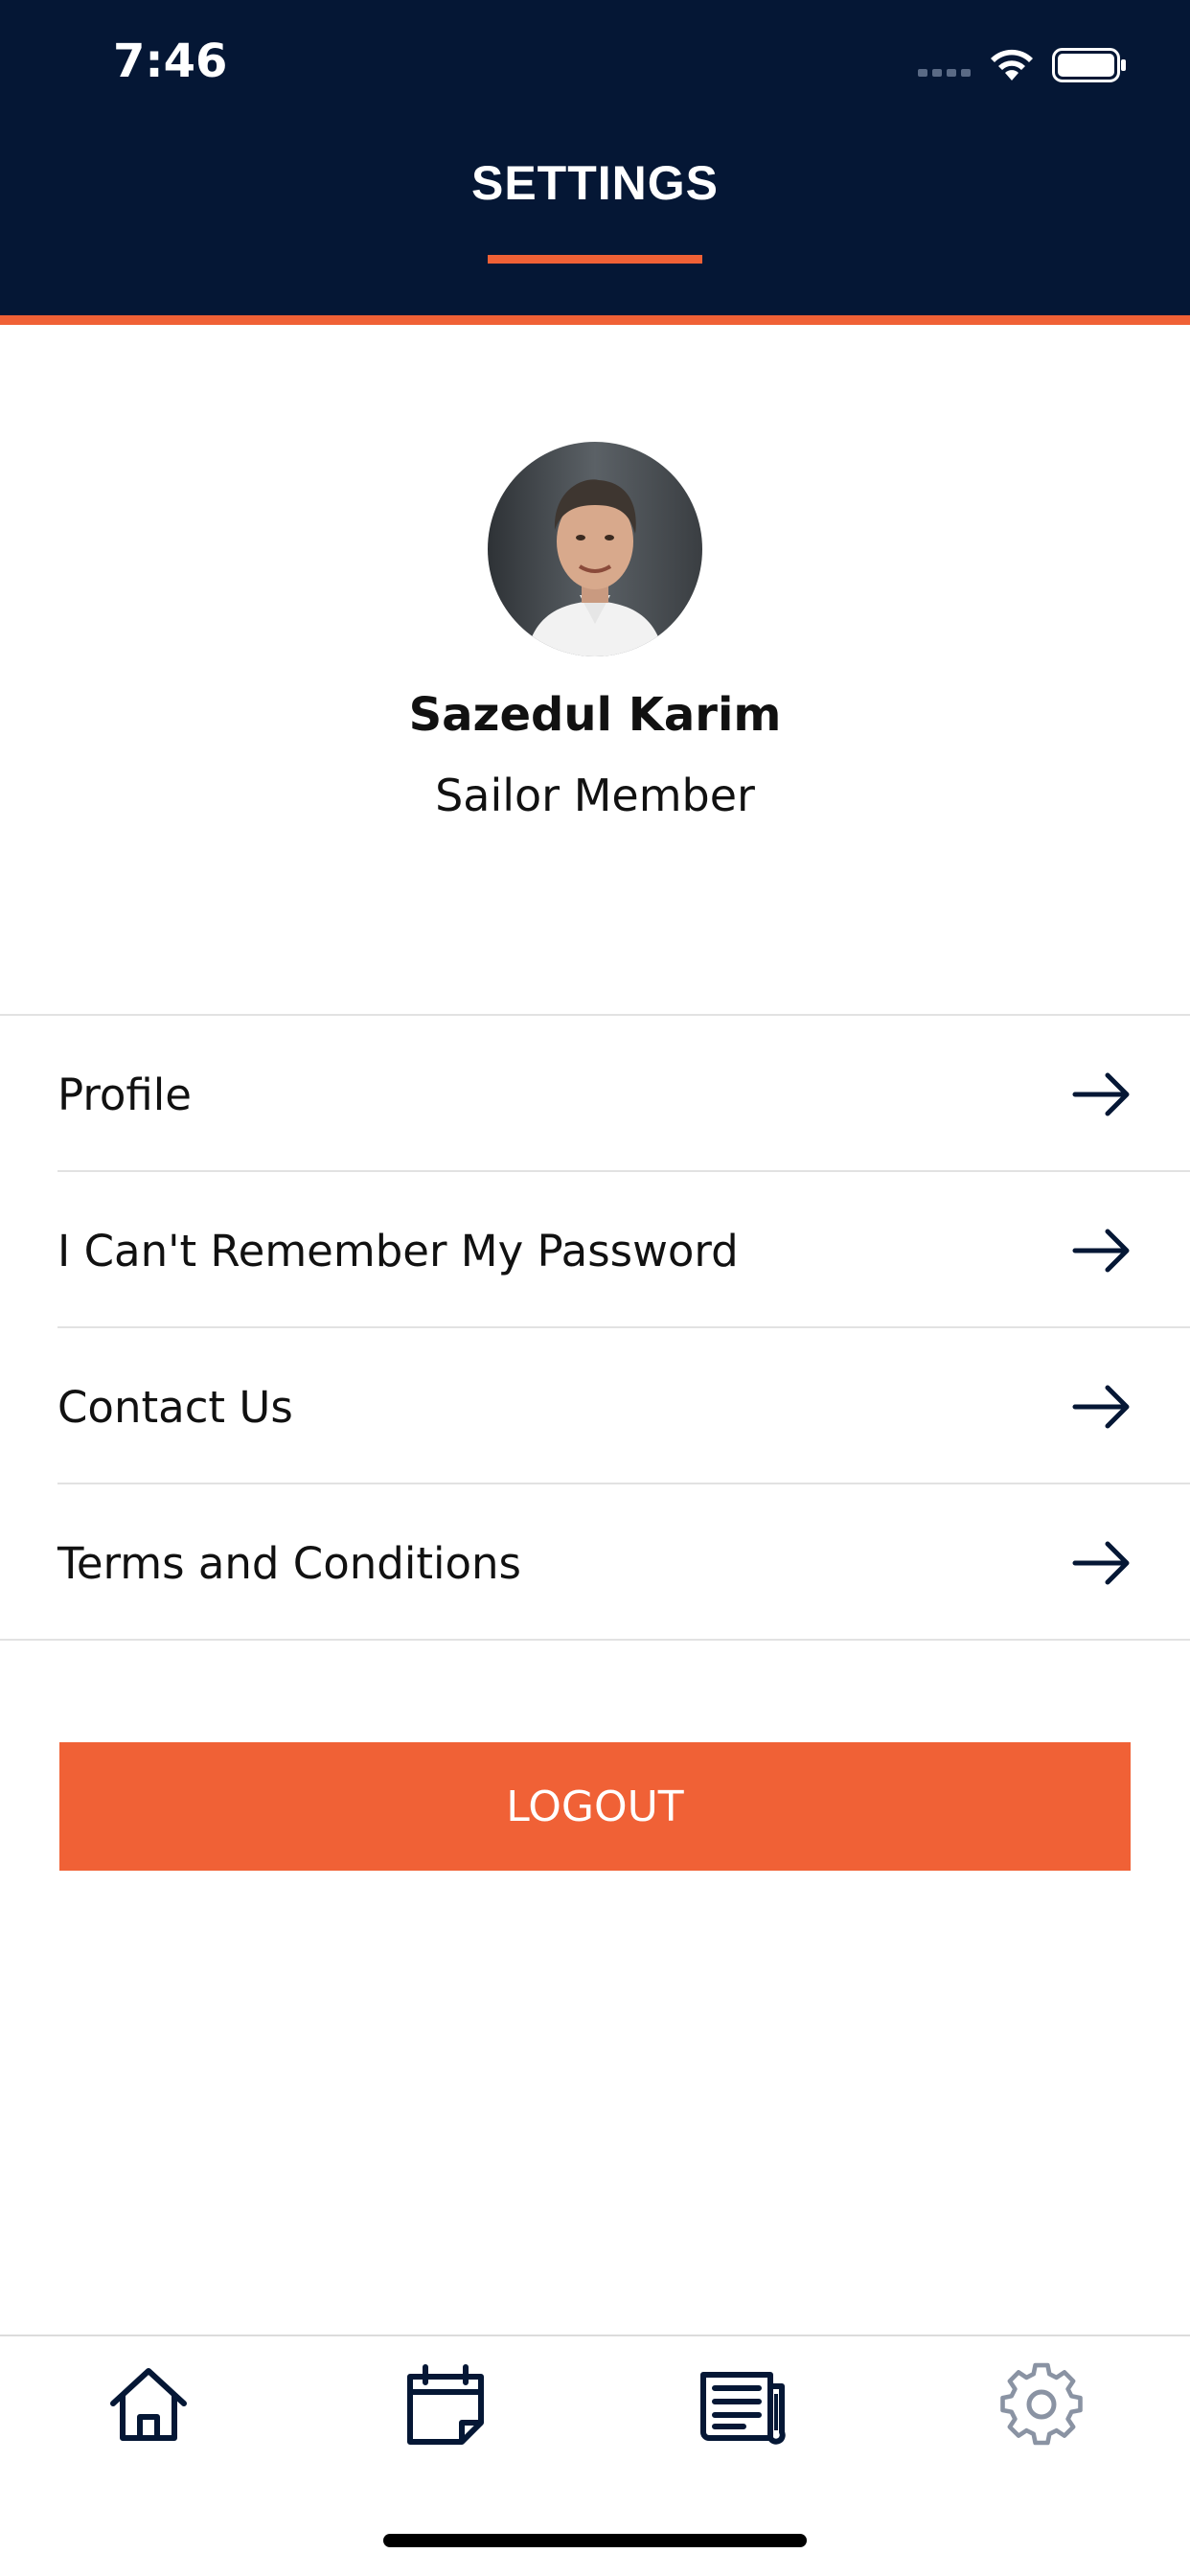 The height and width of the screenshot is (2576, 1190). I want to click on avatar-photo, so click(595, 549).